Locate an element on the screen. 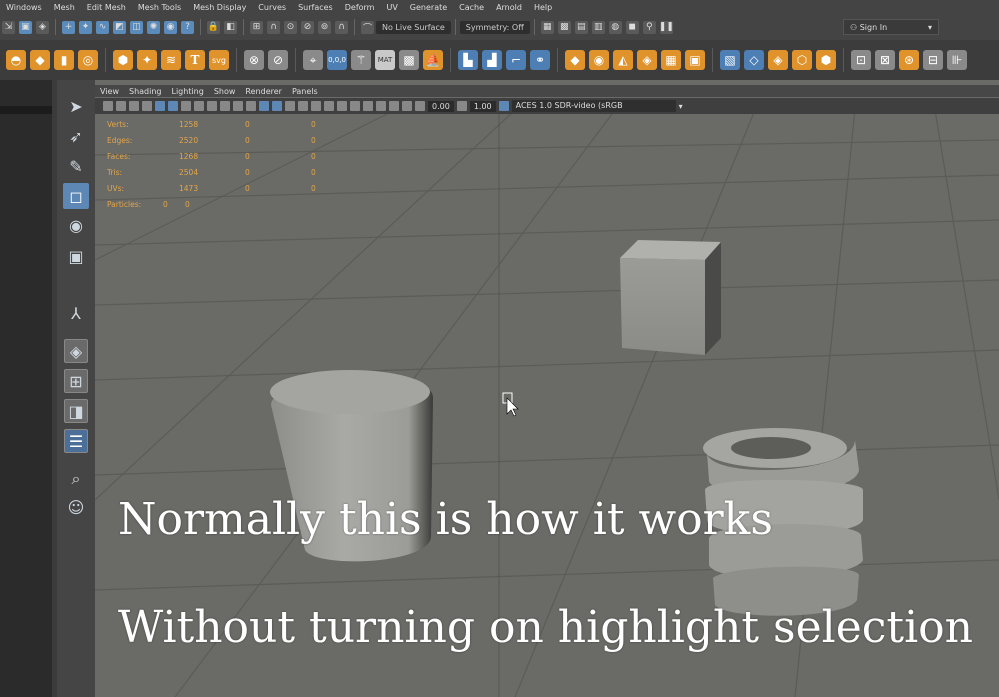 This screenshot has width=999, height=697. grease-pencil-icon is located at coordinates (160, 106).